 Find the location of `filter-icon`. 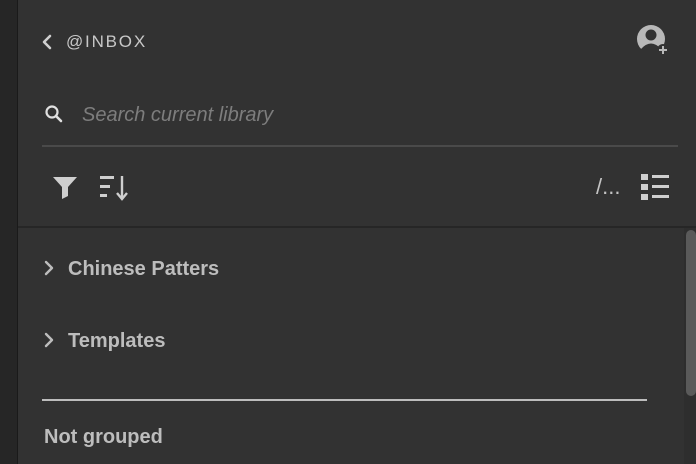

filter-icon is located at coordinates (65, 187).